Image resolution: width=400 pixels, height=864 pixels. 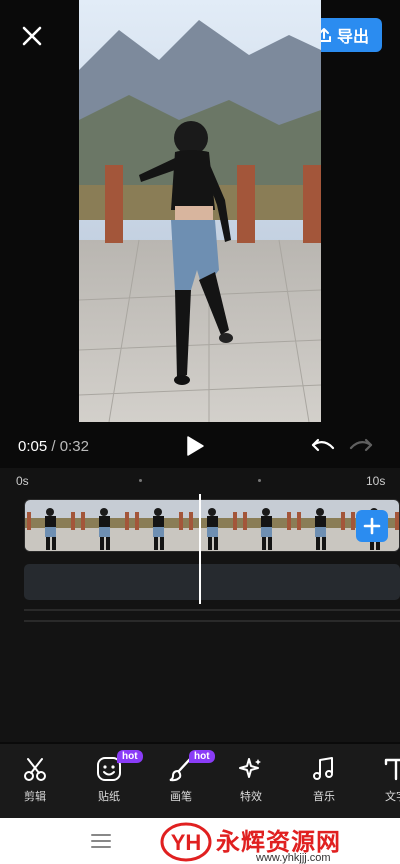 I want to click on time-ruler: 0s 10s, so click(x=200, y=480).